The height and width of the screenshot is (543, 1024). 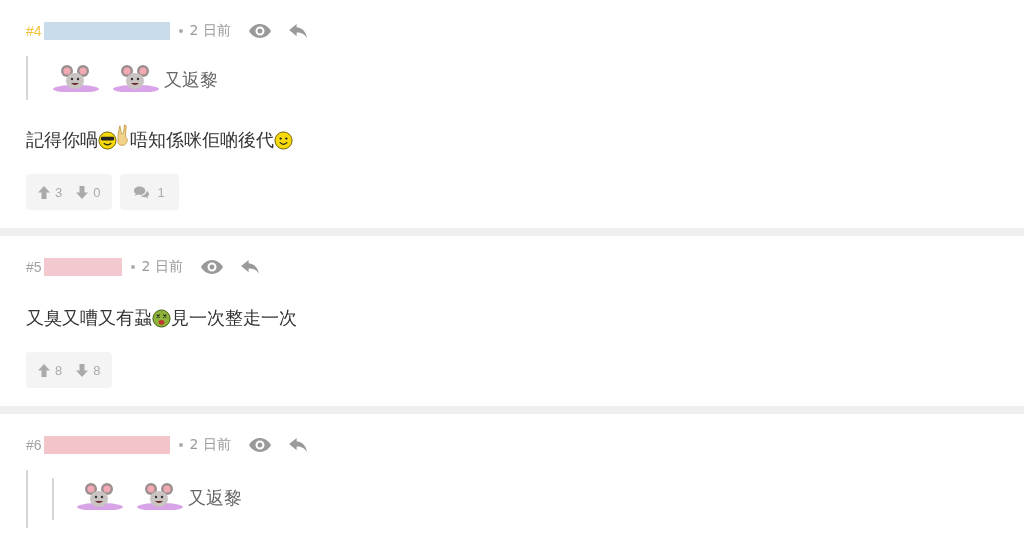 I want to click on post-number: #4, so click(x=34, y=31).